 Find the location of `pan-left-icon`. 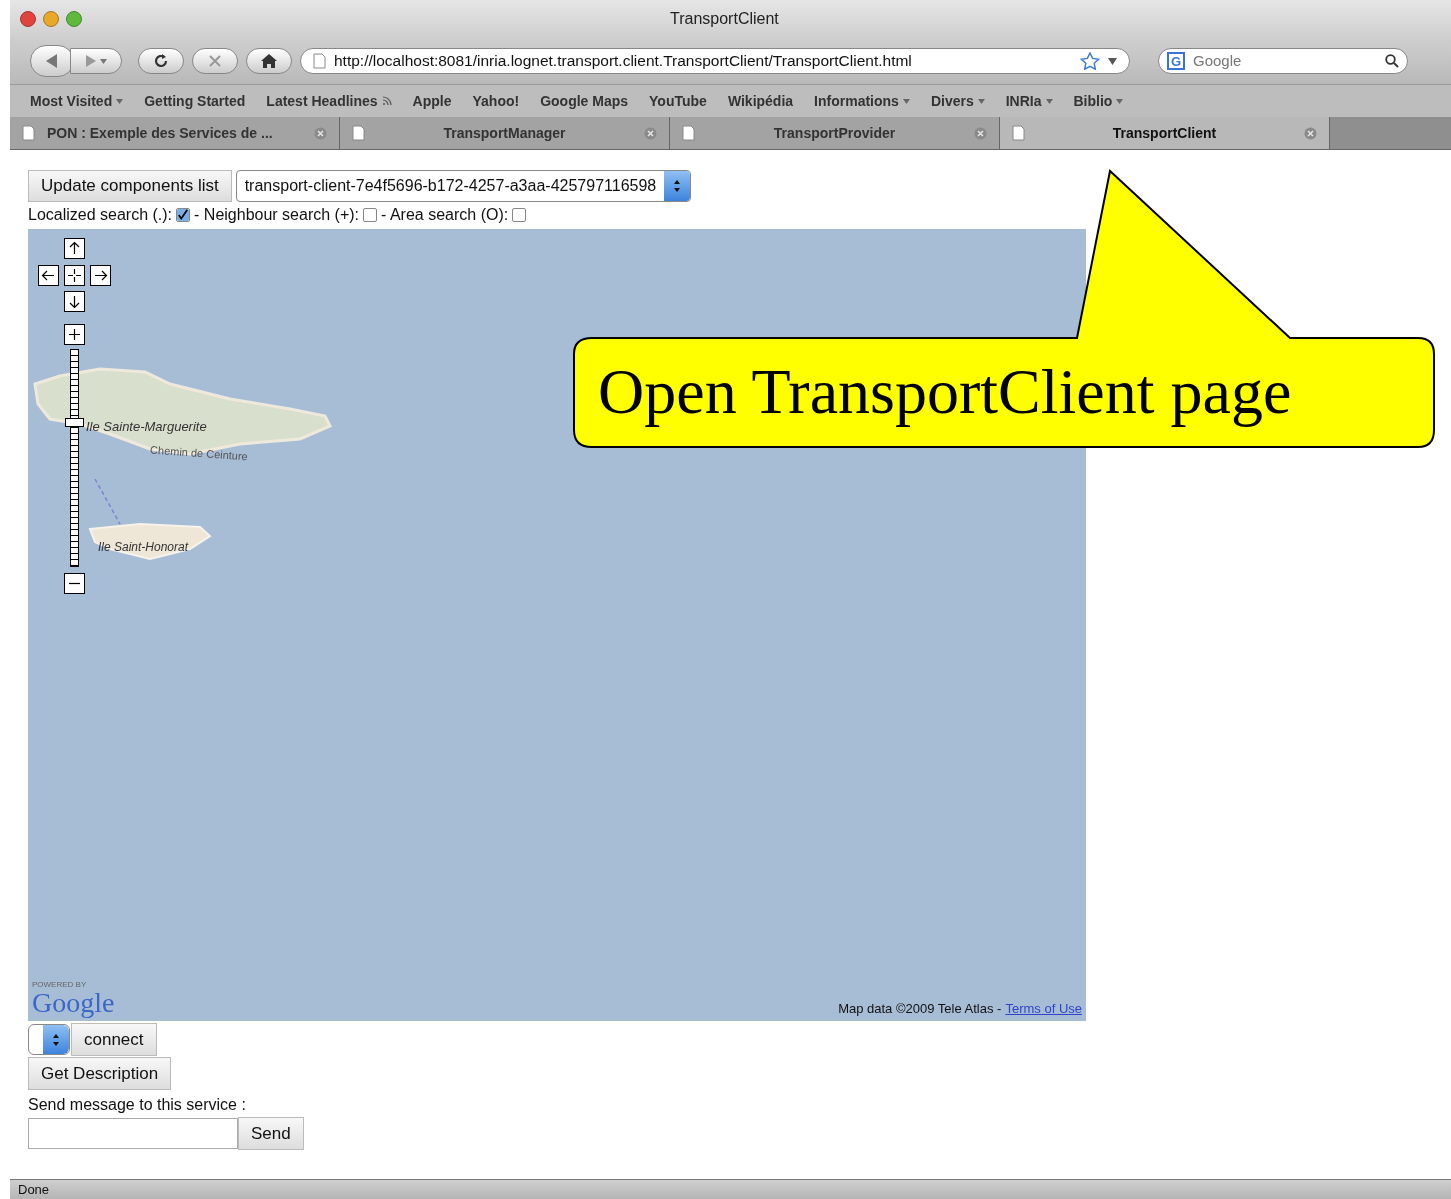

pan-left-icon is located at coordinates (48, 275).